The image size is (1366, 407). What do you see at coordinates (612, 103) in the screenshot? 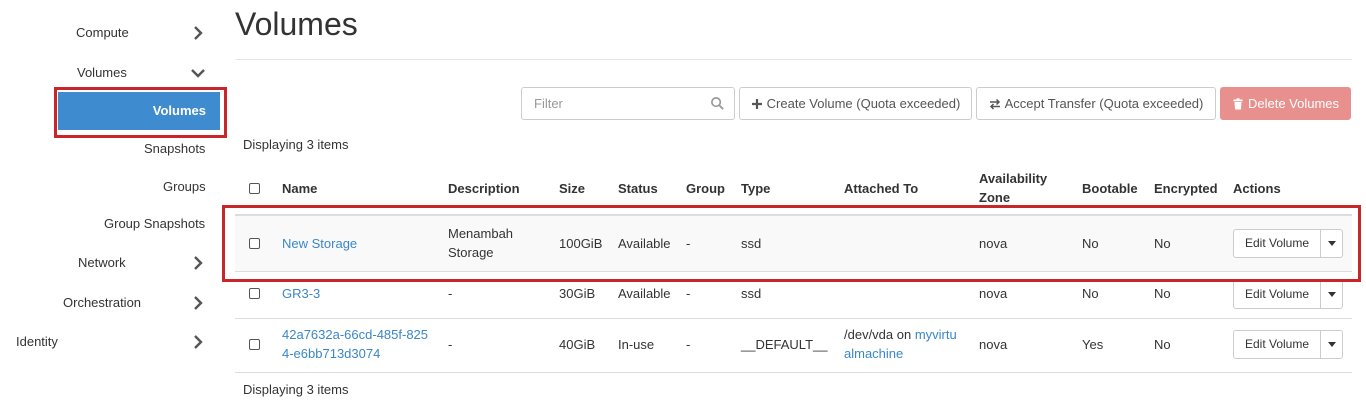
I see `filter-input` at bounding box center [612, 103].